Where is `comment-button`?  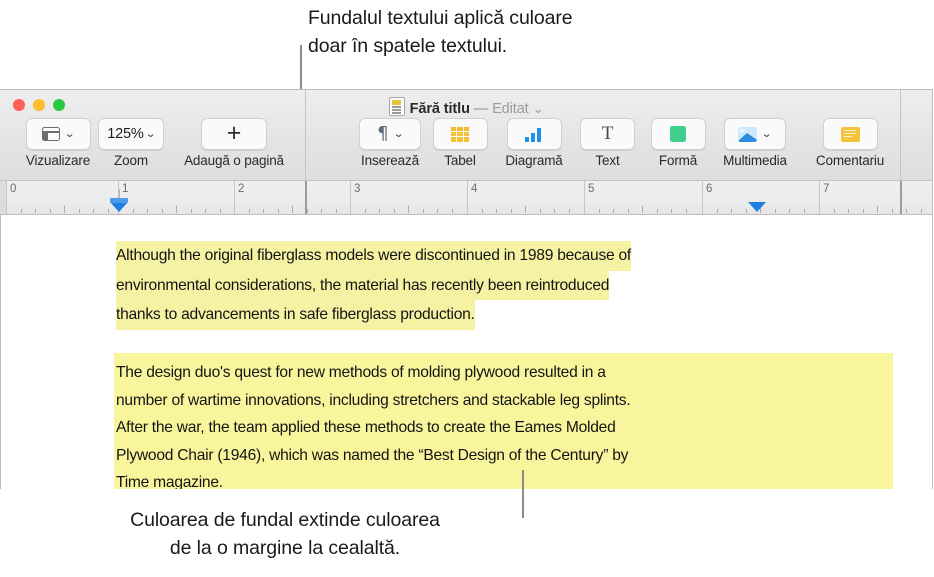 comment-button is located at coordinates (850, 134).